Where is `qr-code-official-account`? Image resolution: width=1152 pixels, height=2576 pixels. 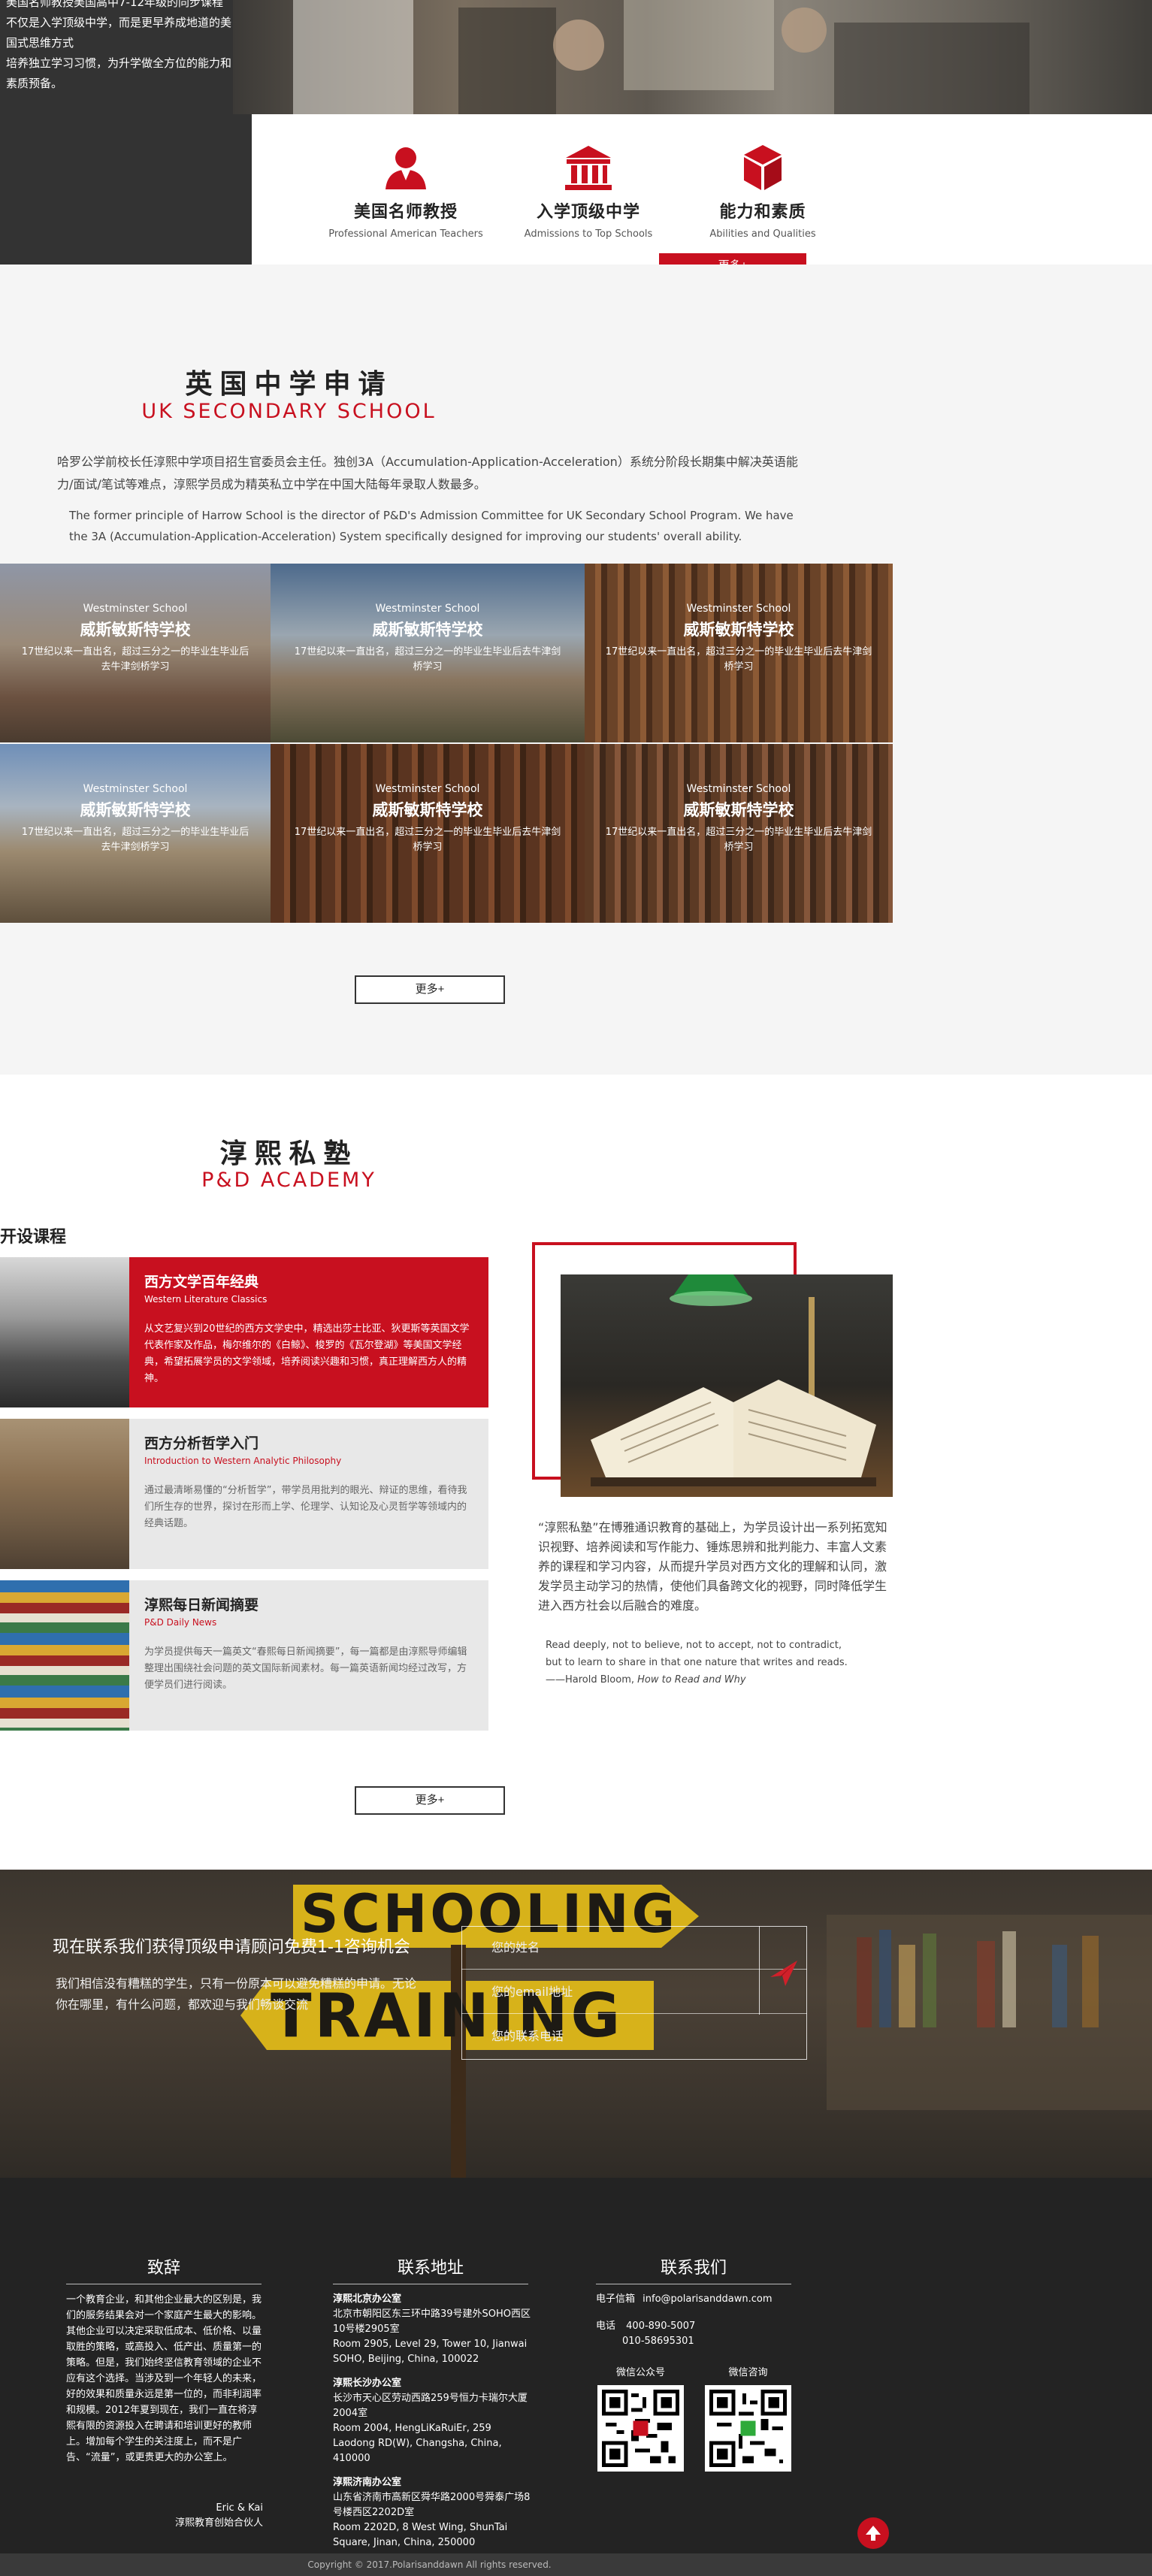 qr-code-official-account is located at coordinates (640, 2428).